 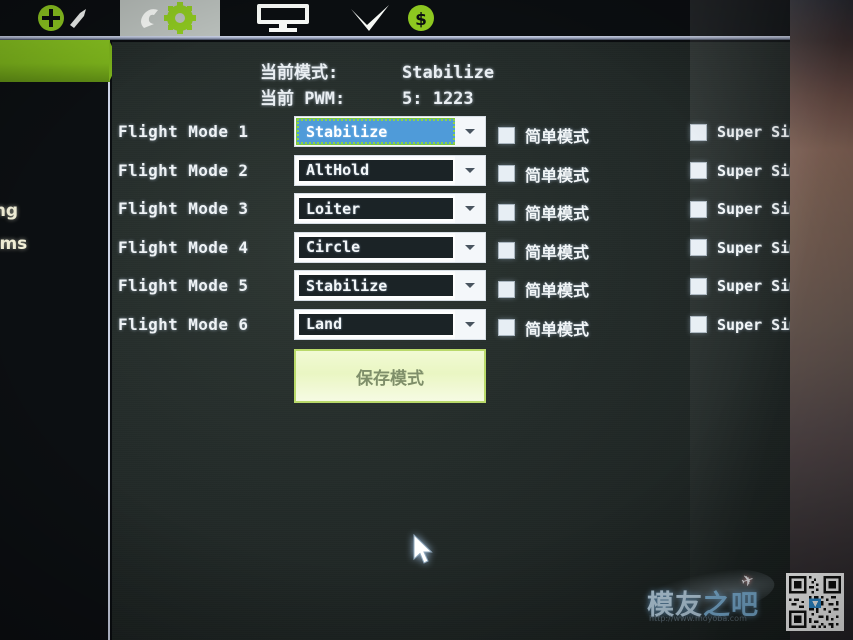 I want to click on flight-mode-select: AltHold, so click(x=390, y=170).